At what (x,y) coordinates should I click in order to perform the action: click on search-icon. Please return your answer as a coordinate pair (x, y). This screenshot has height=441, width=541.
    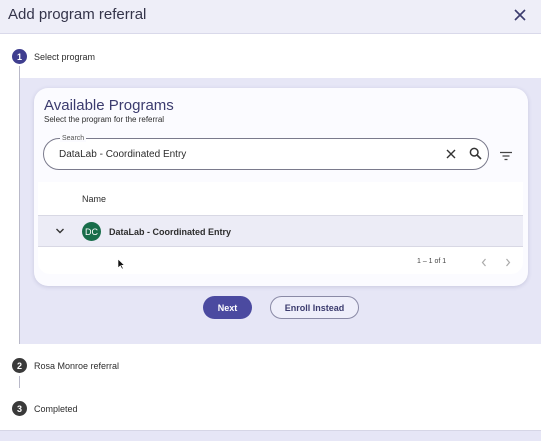
    Looking at the image, I should click on (475, 153).